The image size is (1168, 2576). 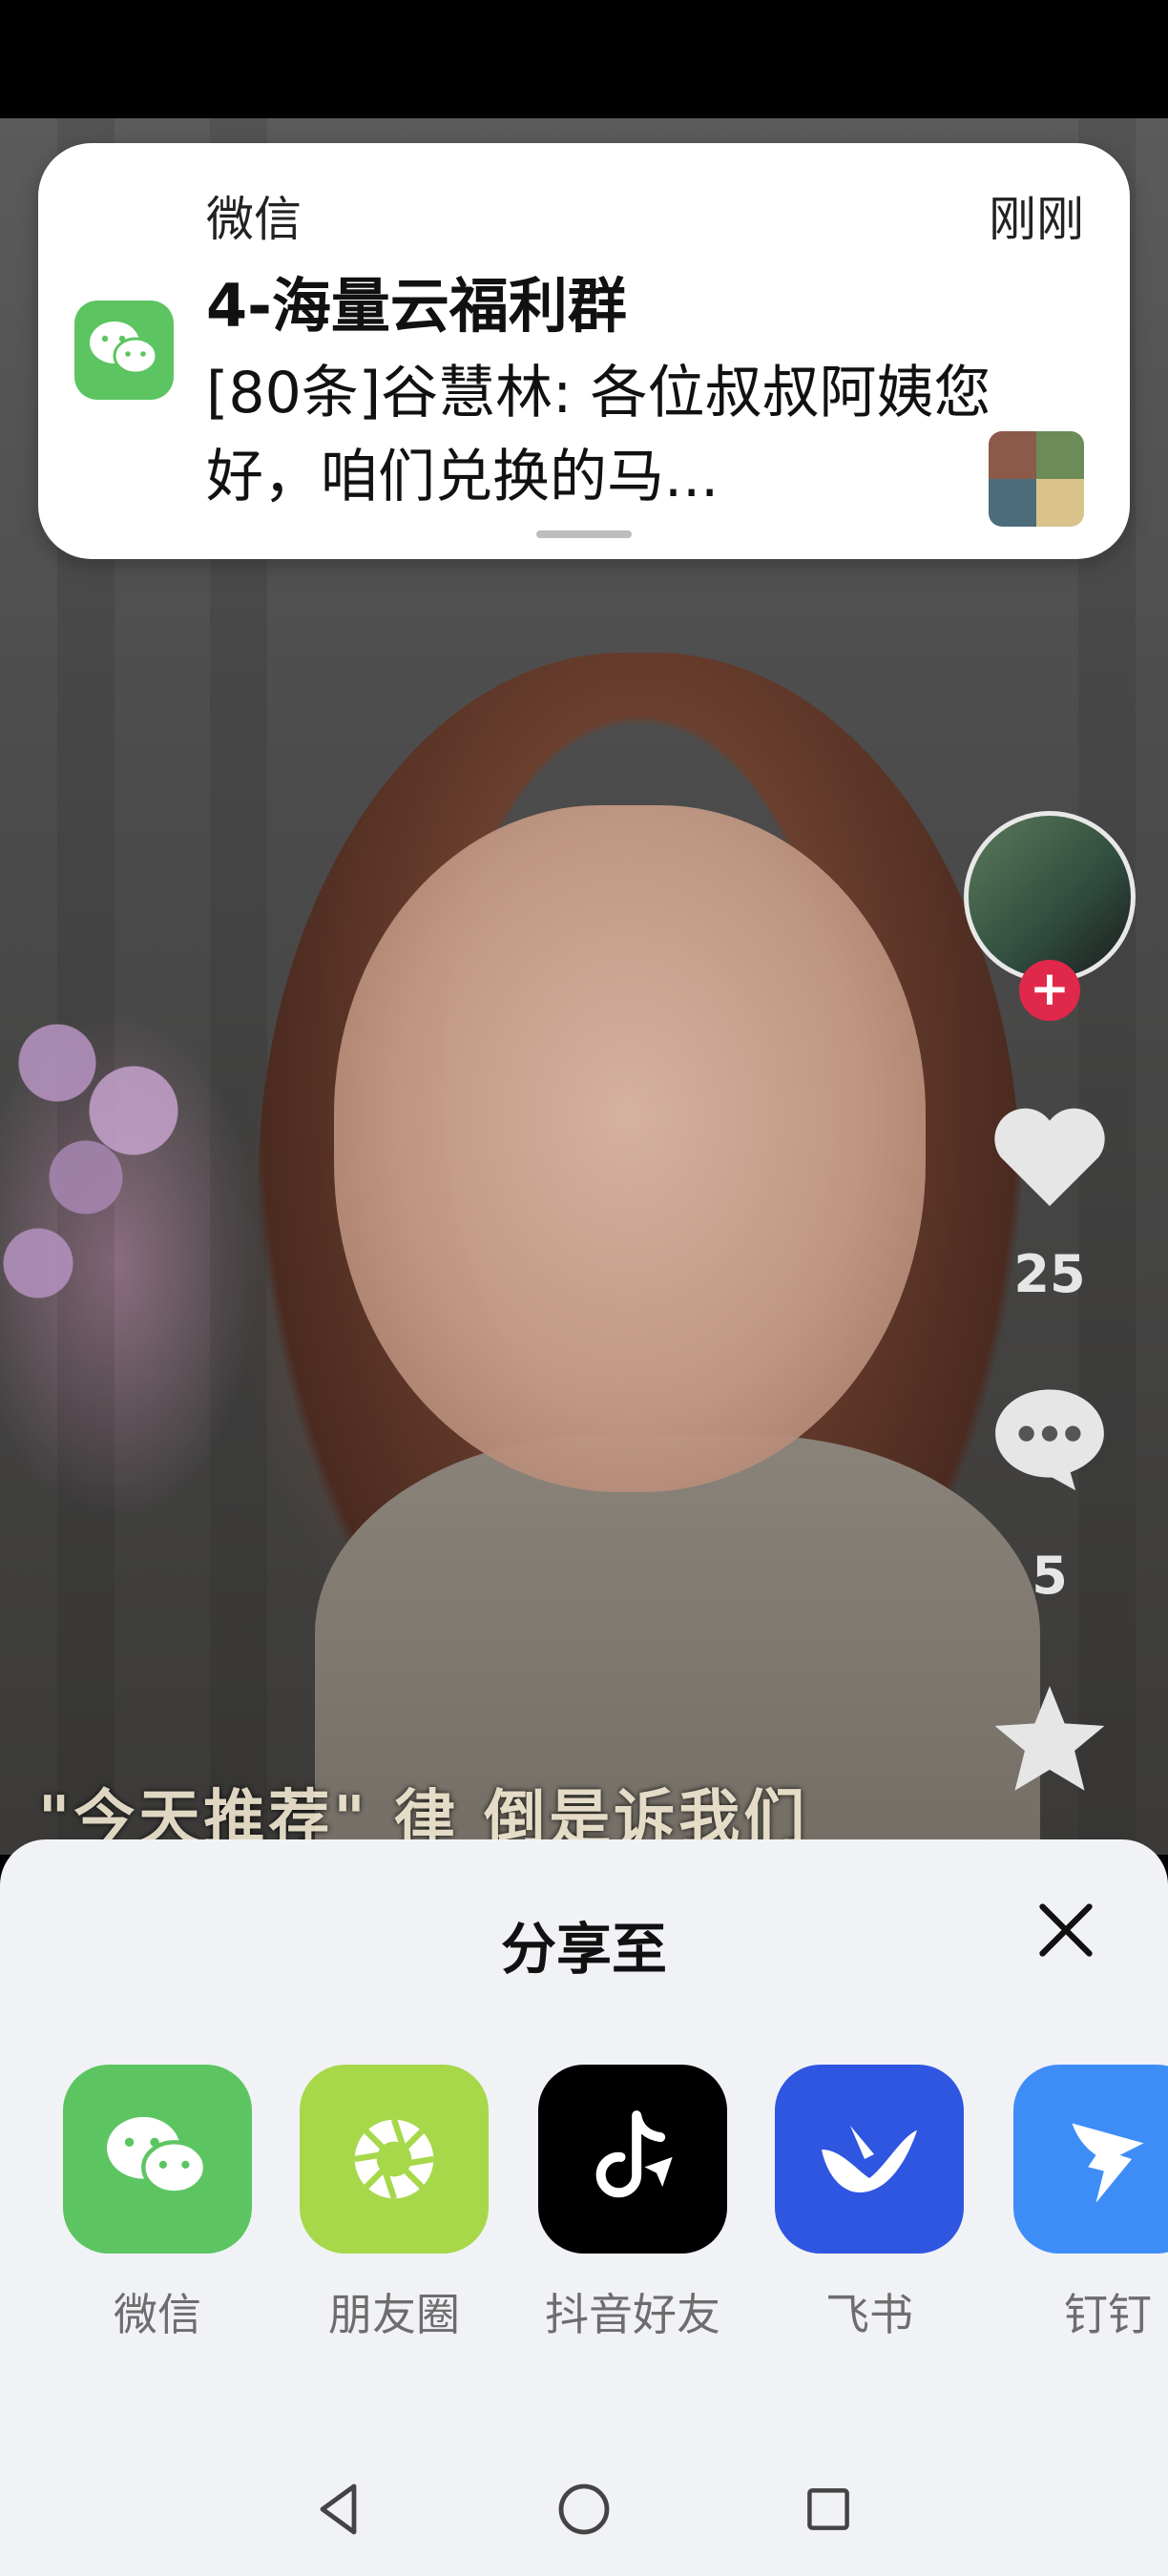 I want to click on share-target-wechat: 微信, so click(x=158, y=2204).